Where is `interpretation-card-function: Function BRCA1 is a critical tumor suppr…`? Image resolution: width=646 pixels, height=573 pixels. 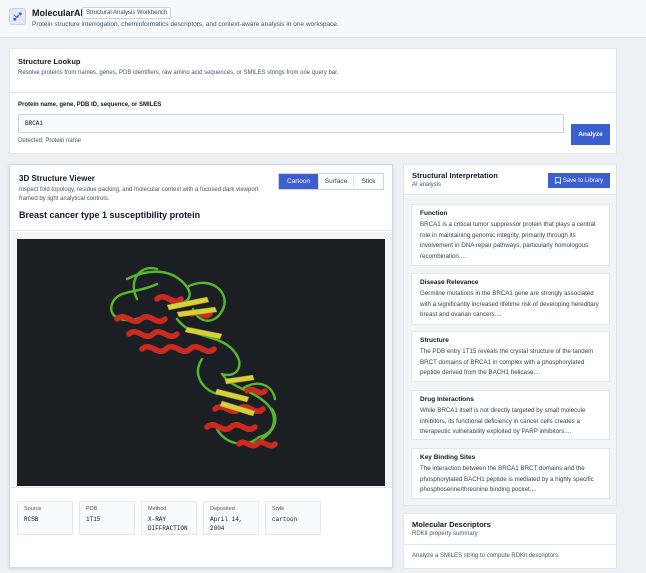
interpretation-card-function: Function BRCA1 is a critical tumor suppr… is located at coordinates (510, 235).